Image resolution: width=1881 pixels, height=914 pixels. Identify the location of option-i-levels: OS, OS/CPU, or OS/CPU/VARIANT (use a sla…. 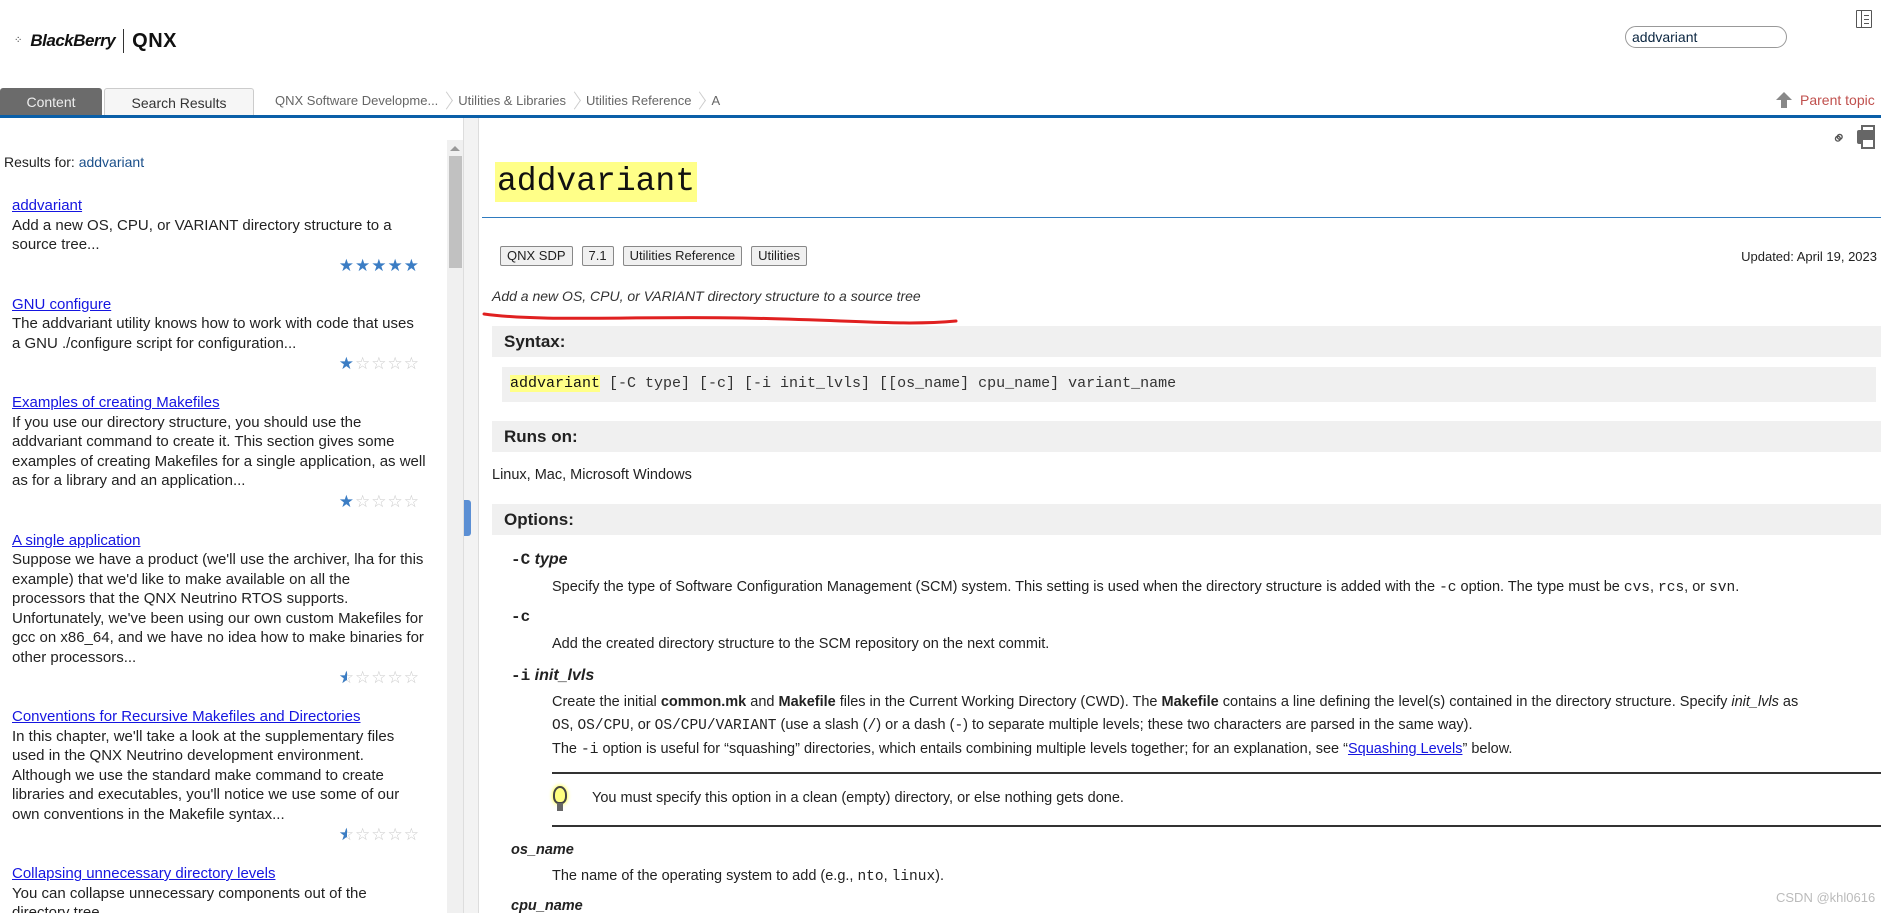
(1012, 725).